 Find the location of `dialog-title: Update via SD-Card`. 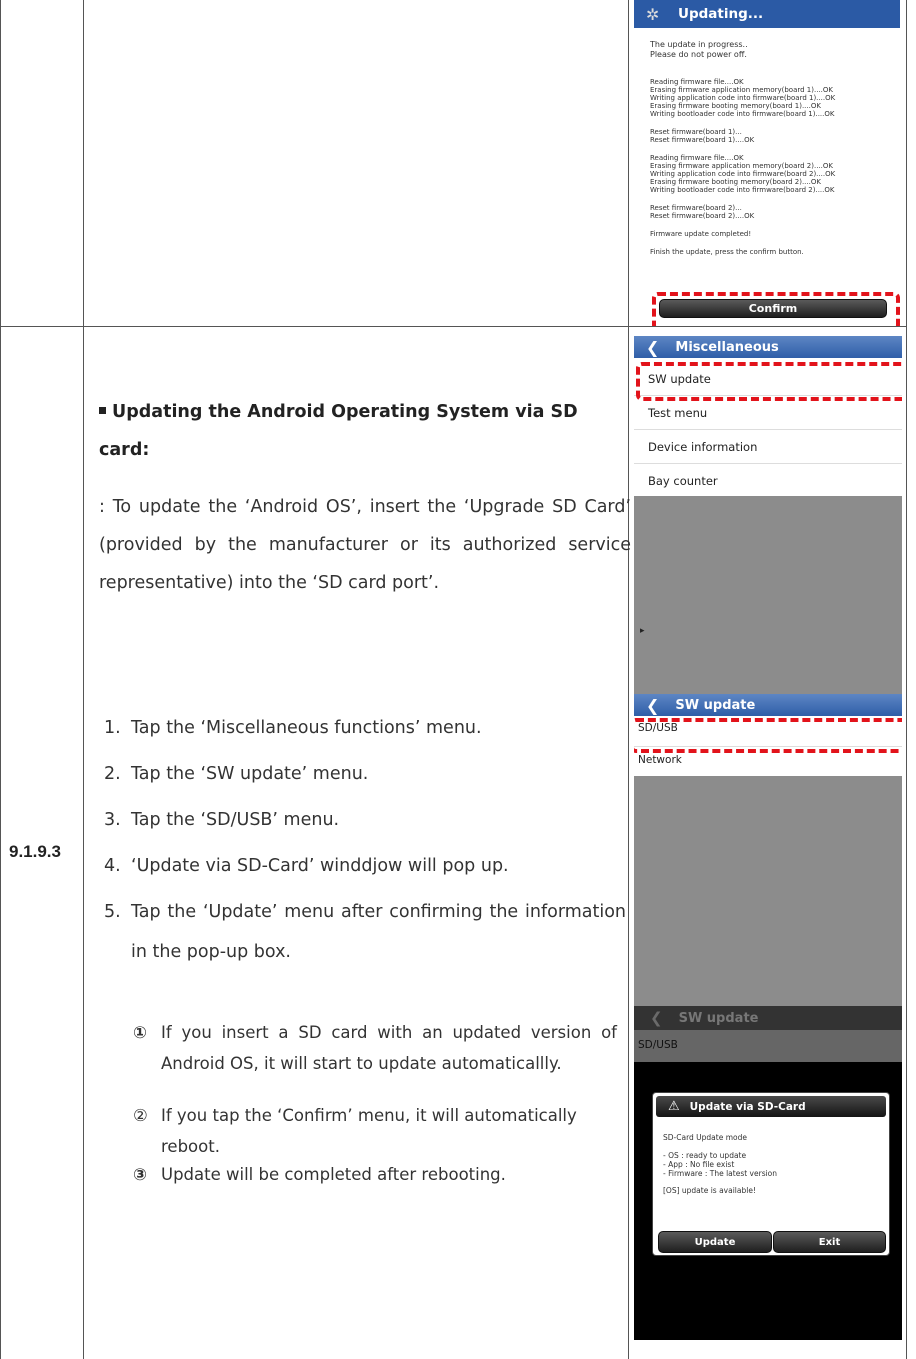

dialog-title: Update via SD-Card is located at coordinates (747, 1106).